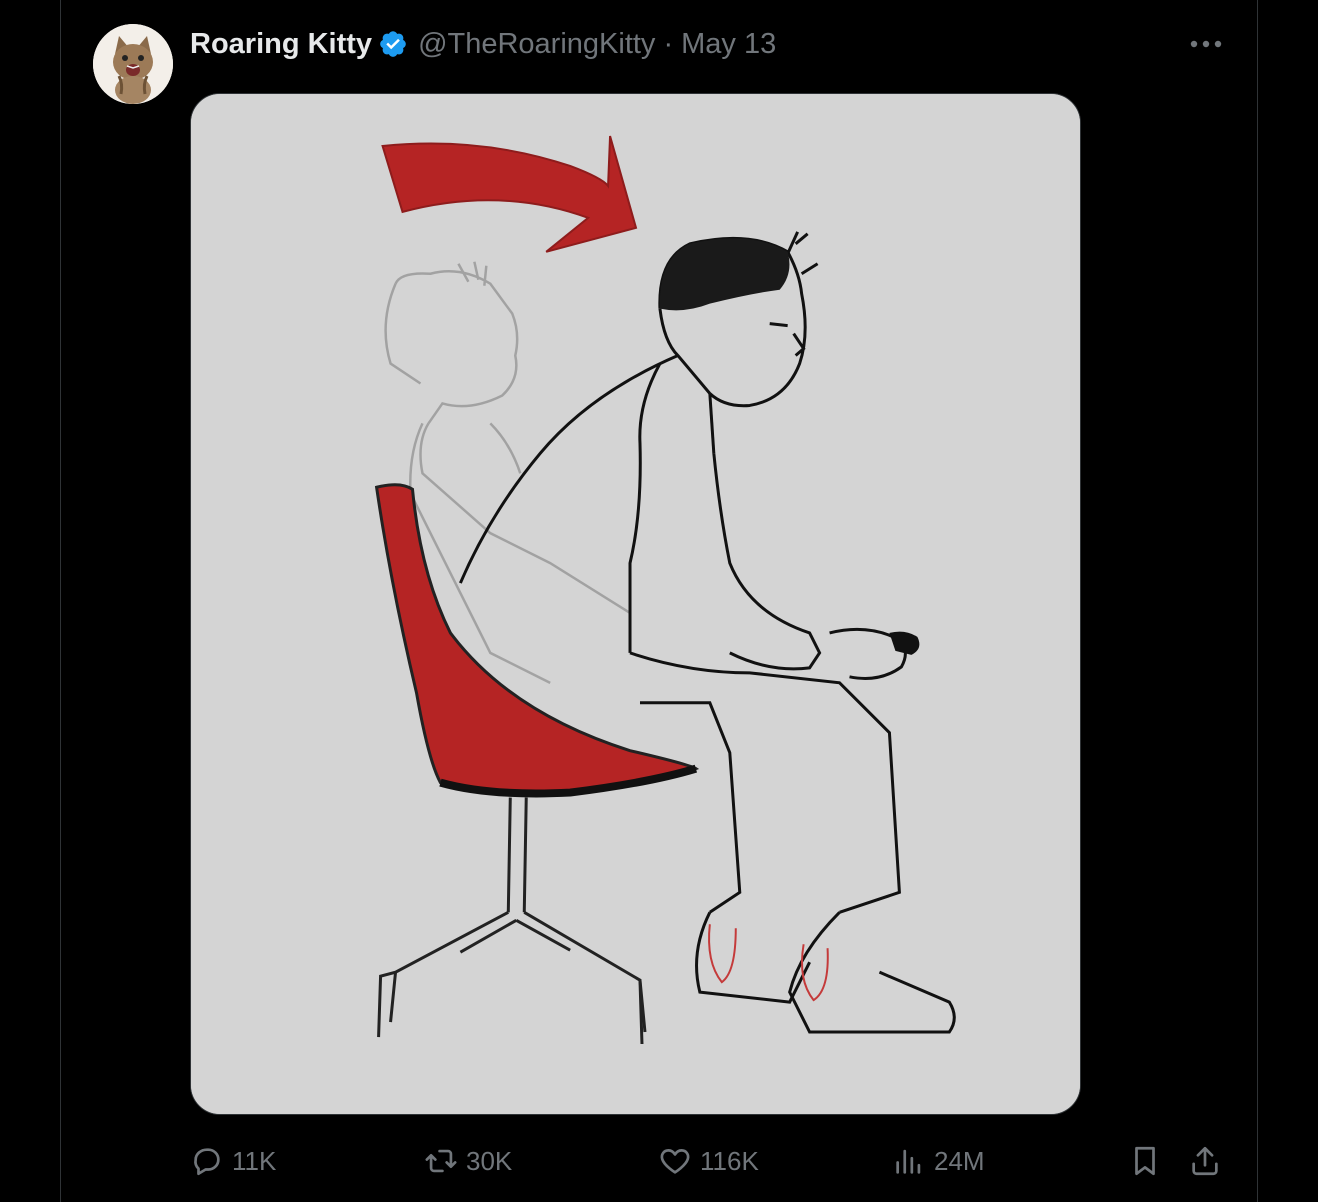 The image size is (1318, 1202). What do you see at coordinates (393, 44) in the screenshot?
I see `verified-badge-icon` at bounding box center [393, 44].